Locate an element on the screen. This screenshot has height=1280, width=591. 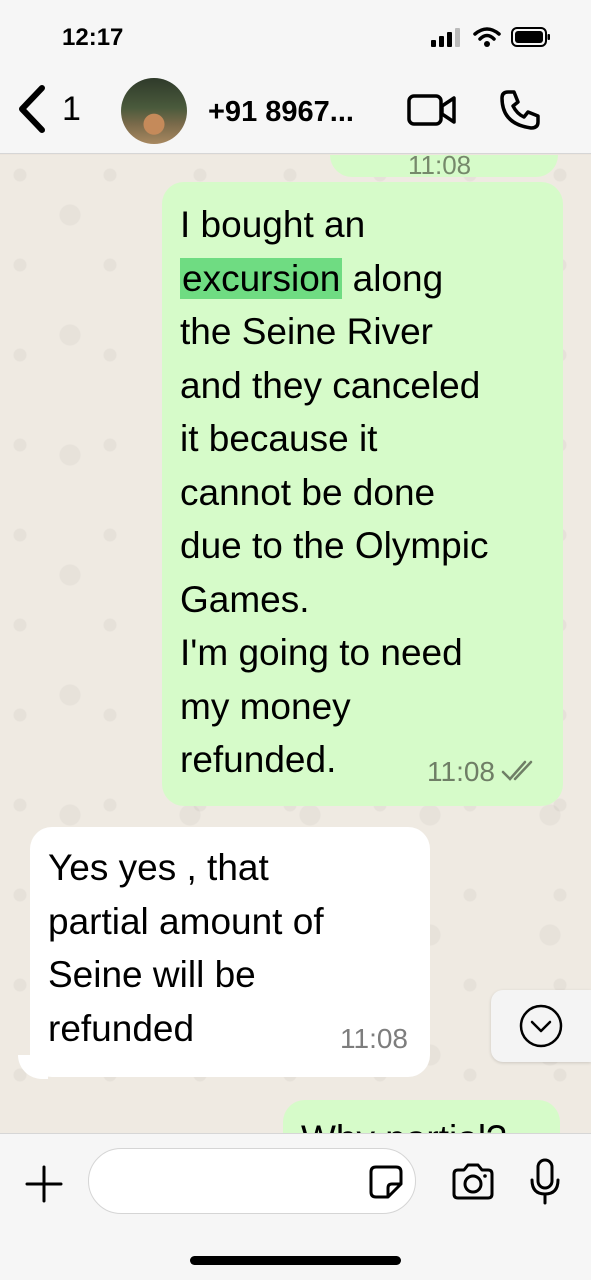
chevron-down-icon is located at coordinates (541, 1026).